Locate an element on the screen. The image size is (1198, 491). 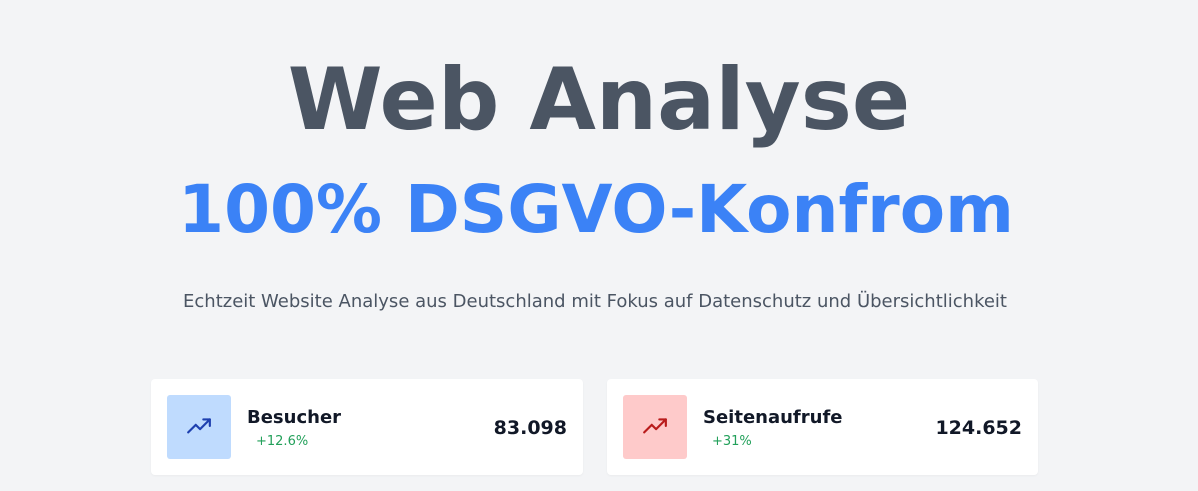
stat-change: +31% is located at coordinates (732, 441).